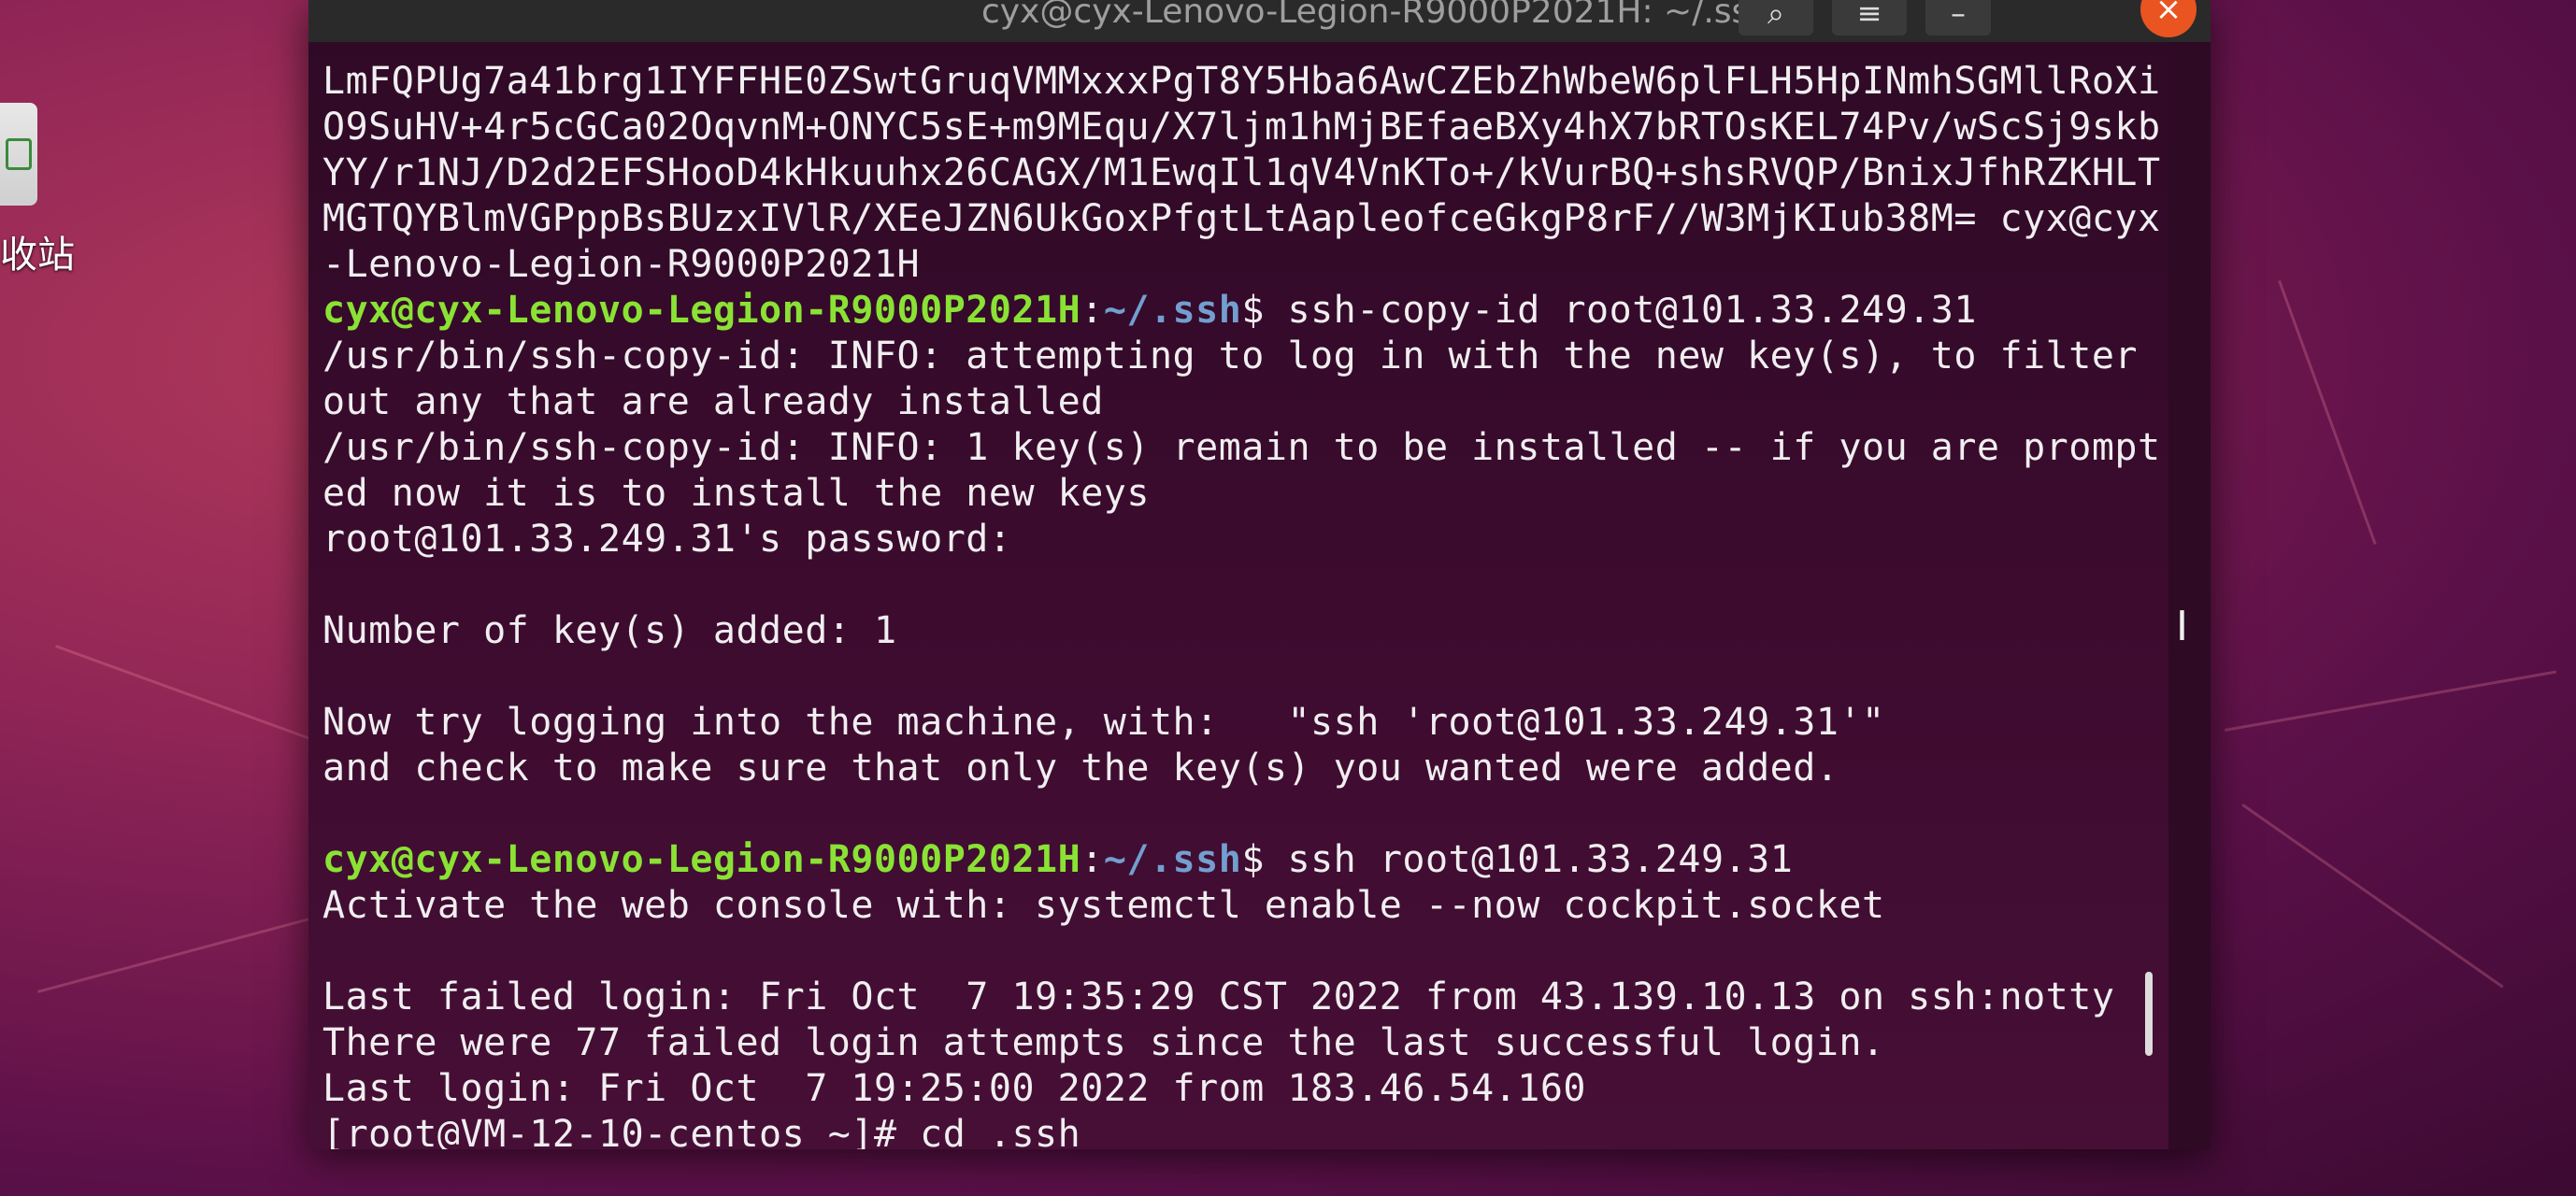 The image size is (2576, 1196). Describe the element at coordinates (621, 264) in the screenshot. I see `key-line: -Lenovo-Legion-R9000P2021H` at that location.